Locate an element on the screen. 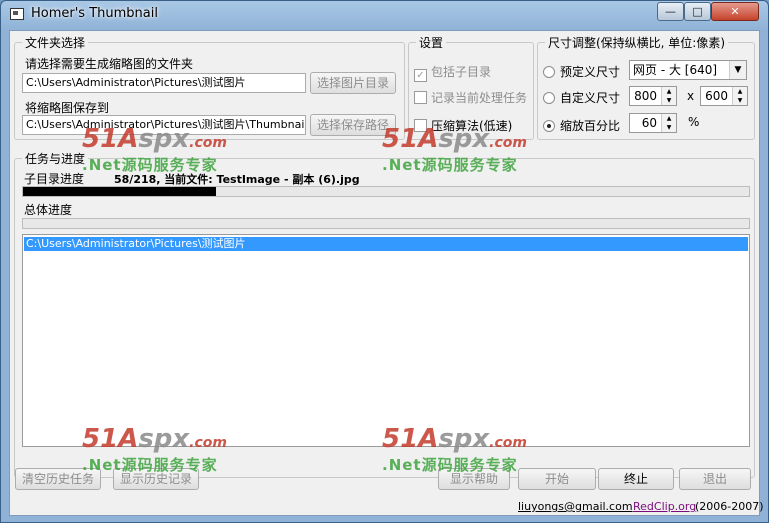  custom-height-stepper: 600 ▲ ▼ is located at coordinates (724, 96).